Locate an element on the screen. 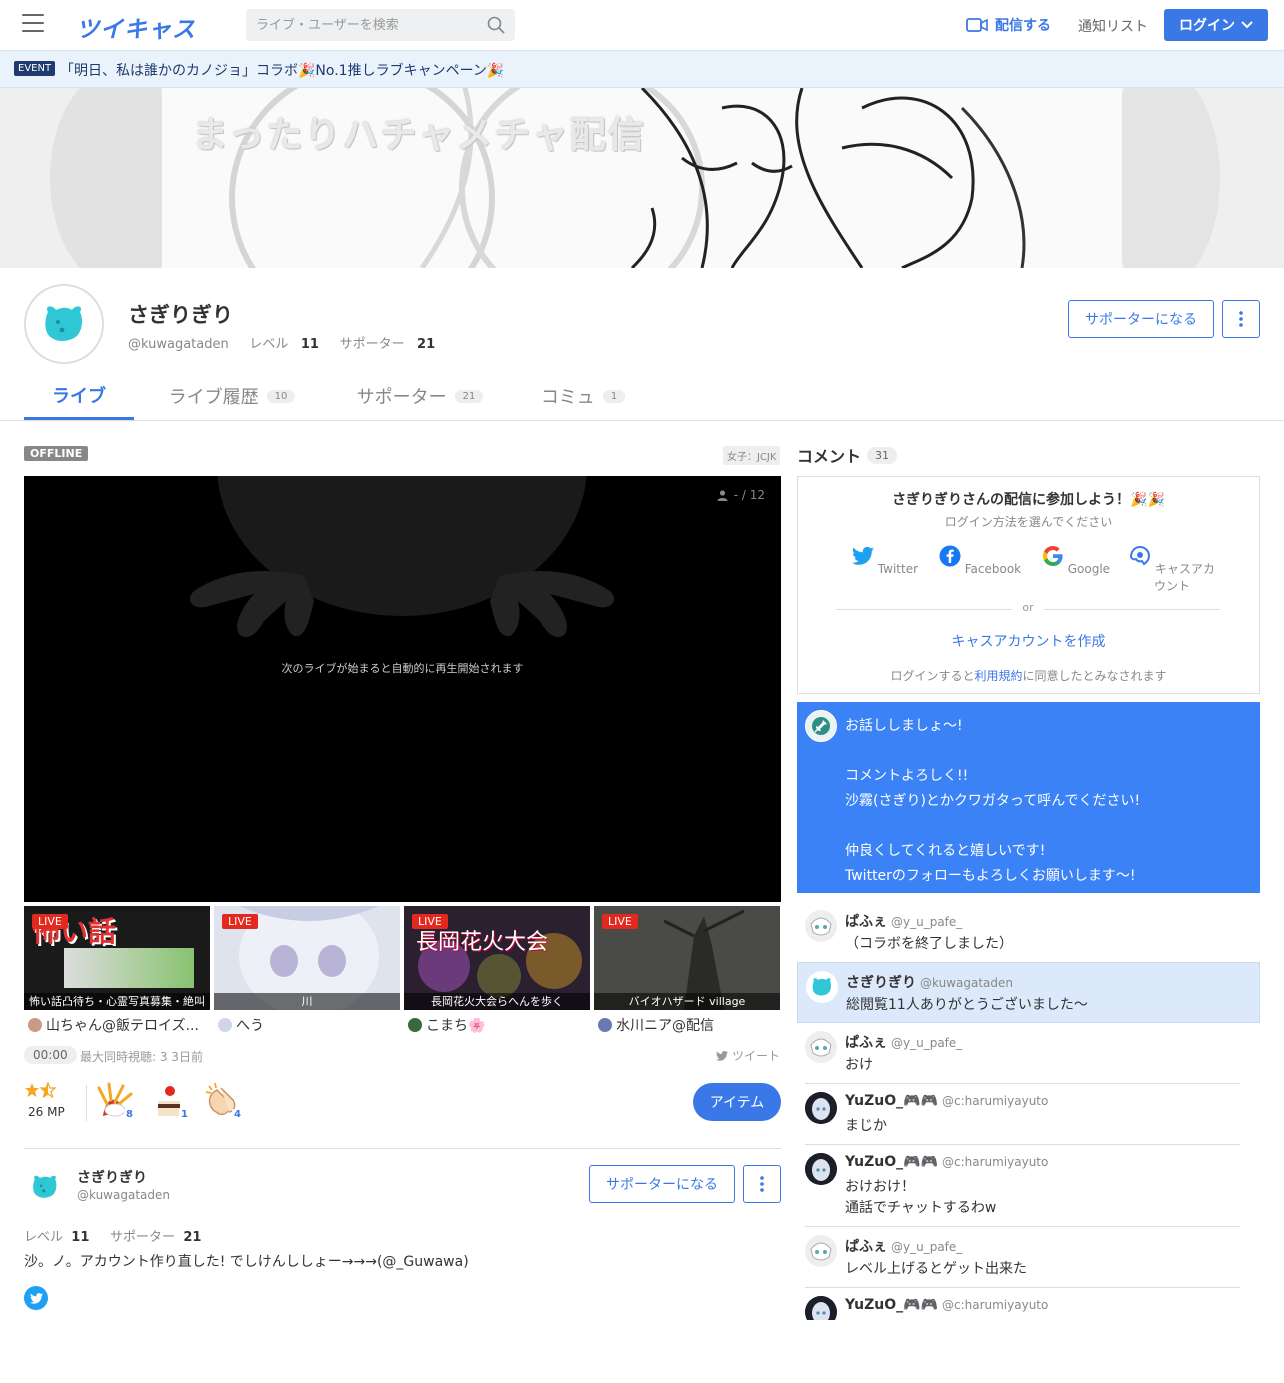  menu-icon is located at coordinates (33, 24).